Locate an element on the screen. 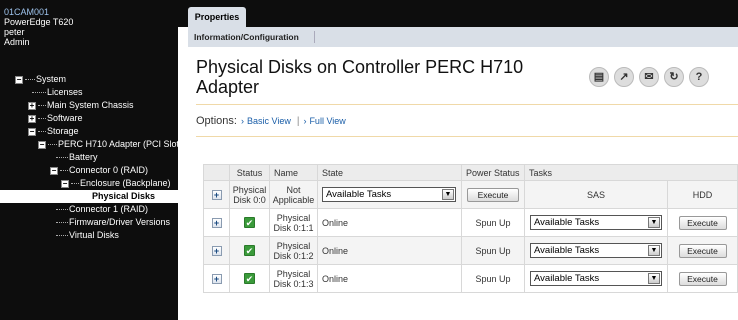  tree-label-enclosure: Enclosure (Backplane) is located at coordinates (125, 183).